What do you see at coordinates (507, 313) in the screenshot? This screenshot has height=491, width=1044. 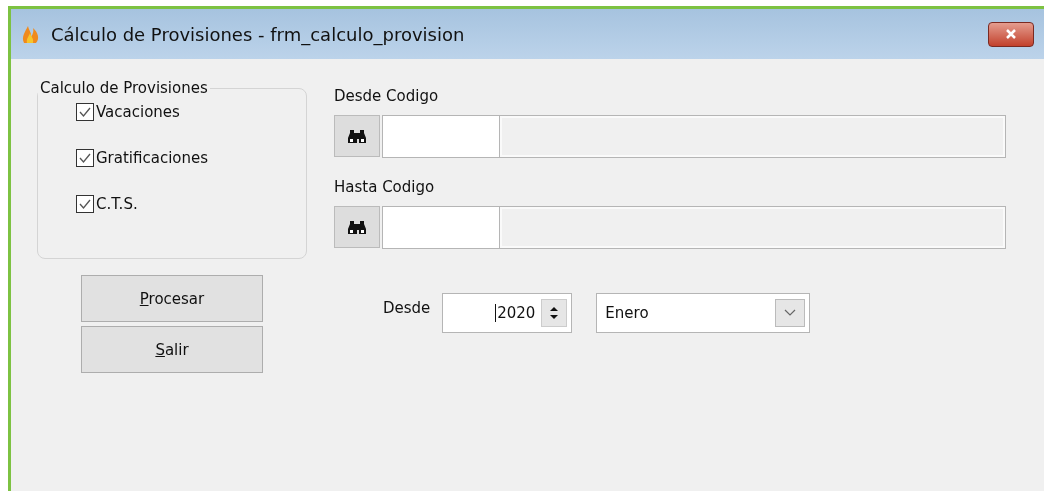 I see `year-spin-field: 2020` at bounding box center [507, 313].